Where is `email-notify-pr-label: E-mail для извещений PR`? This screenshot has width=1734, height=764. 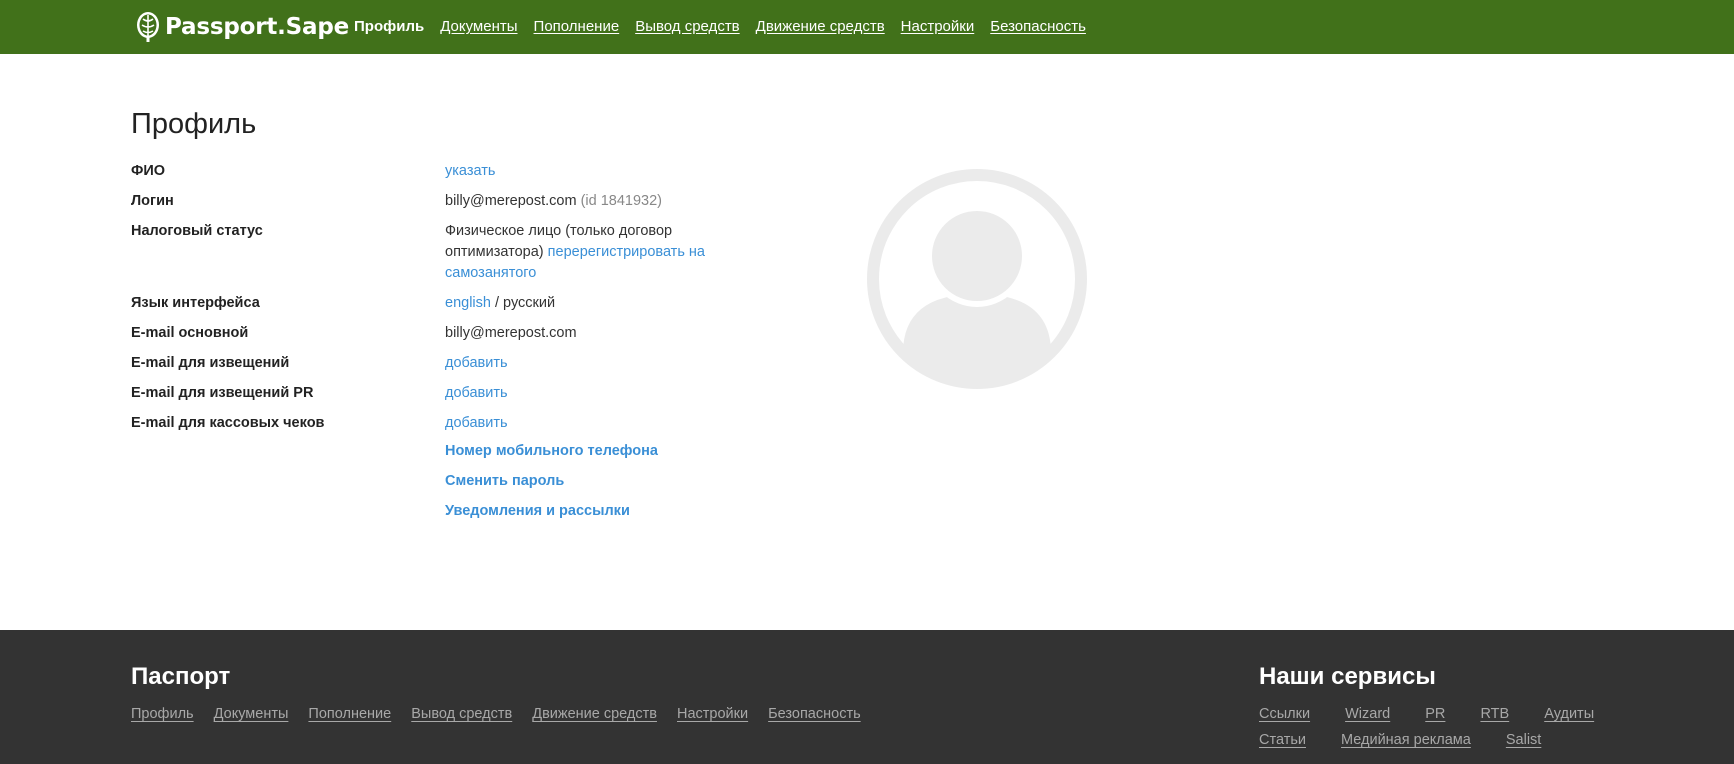 email-notify-pr-label: E-mail для извещений PR is located at coordinates (222, 393).